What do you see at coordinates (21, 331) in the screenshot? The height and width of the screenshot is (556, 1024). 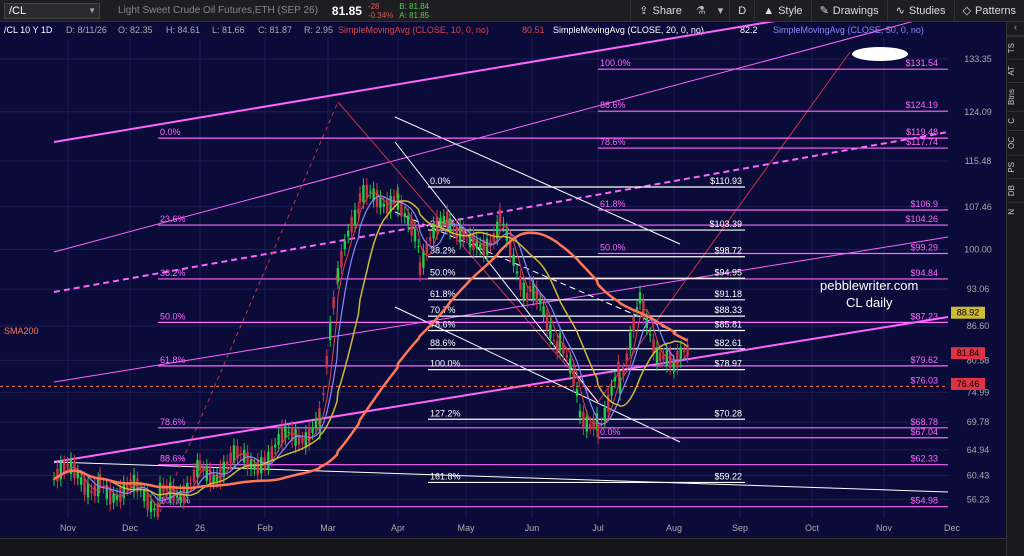 I see `sma200-label: SMA200` at bounding box center [21, 331].